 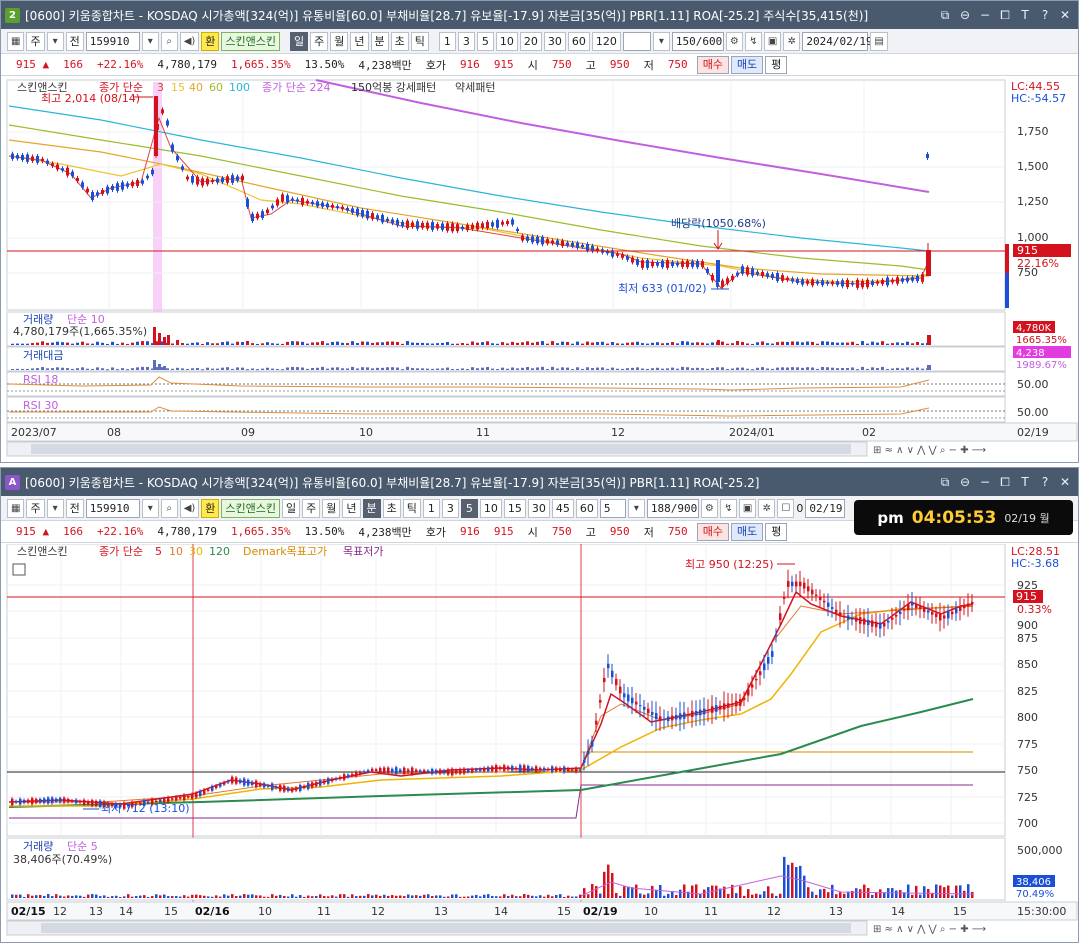 What do you see at coordinates (786, 508) in the screenshot?
I see `checkbox-icon: ☐` at bounding box center [786, 508].